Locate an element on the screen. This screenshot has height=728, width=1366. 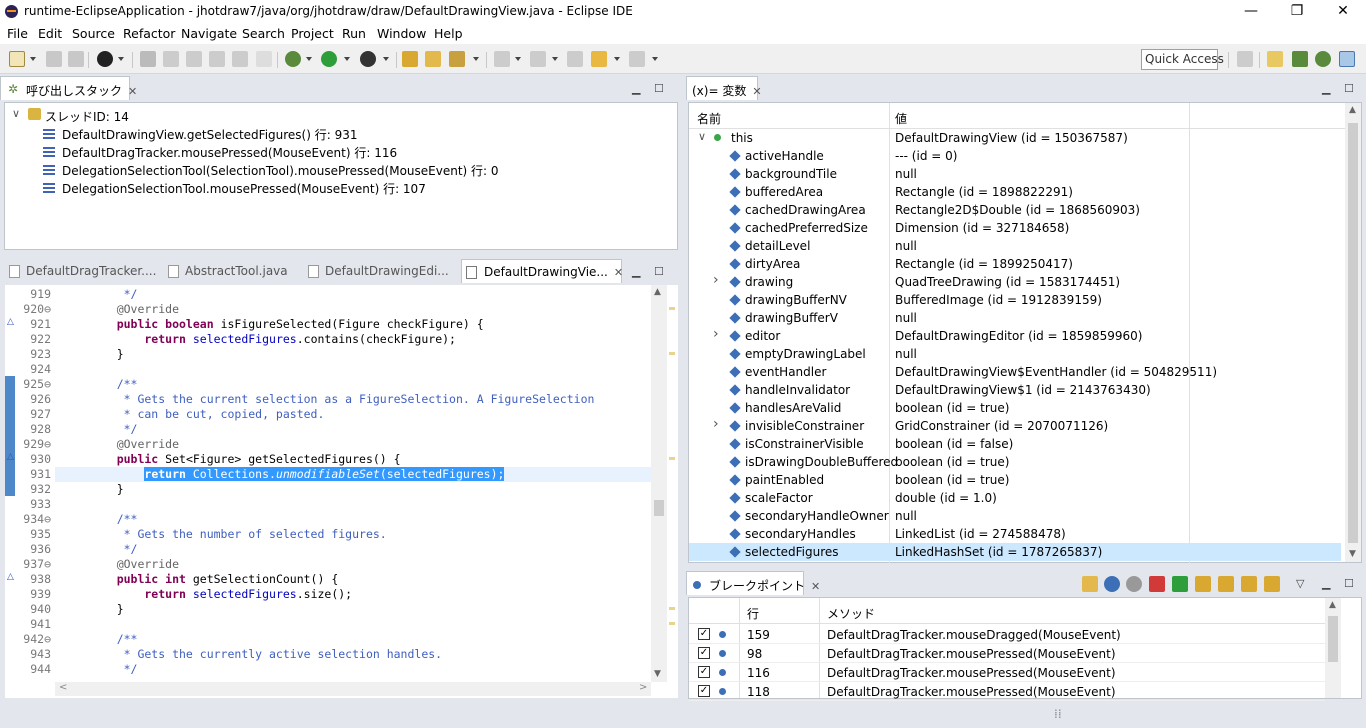
terminate-icon is located at coordinates (1157, 584).